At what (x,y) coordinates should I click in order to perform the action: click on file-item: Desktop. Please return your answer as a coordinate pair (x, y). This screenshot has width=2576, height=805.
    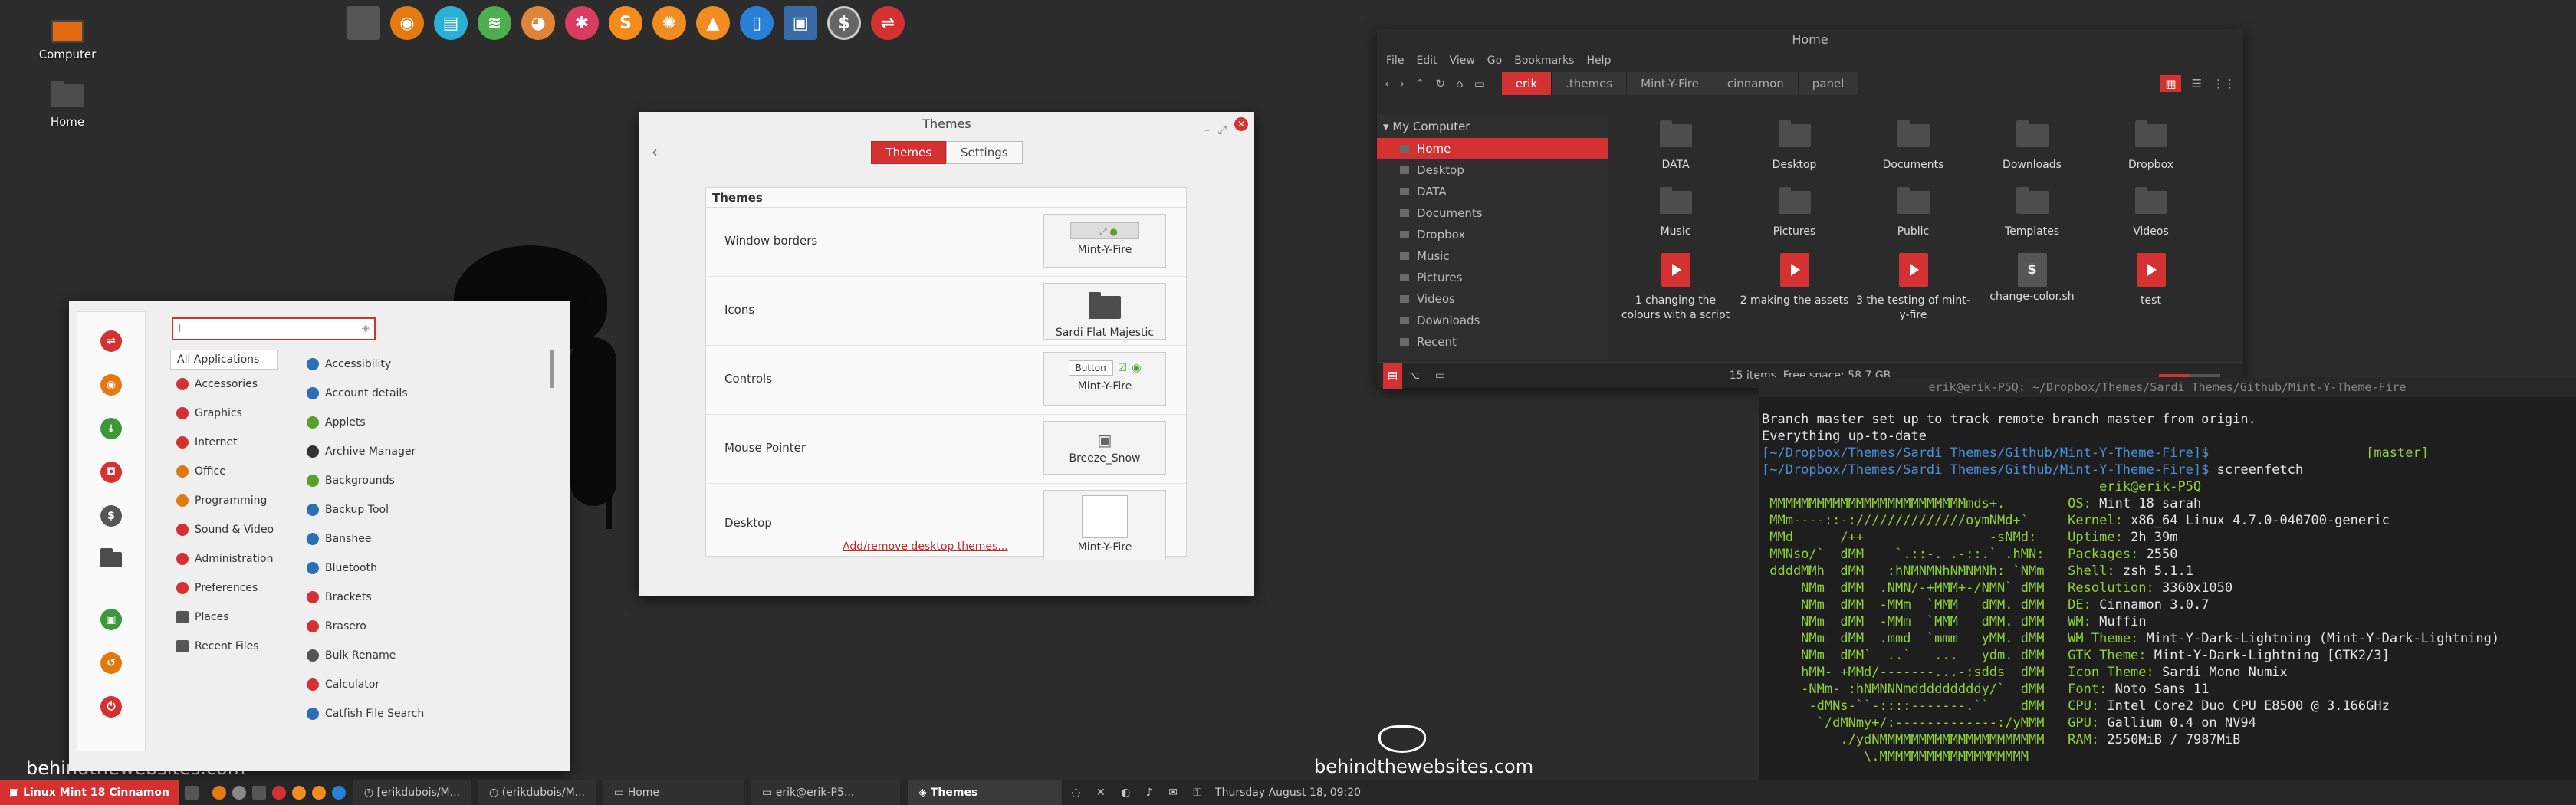
    Looking at the image, I should click on (1795, 146).